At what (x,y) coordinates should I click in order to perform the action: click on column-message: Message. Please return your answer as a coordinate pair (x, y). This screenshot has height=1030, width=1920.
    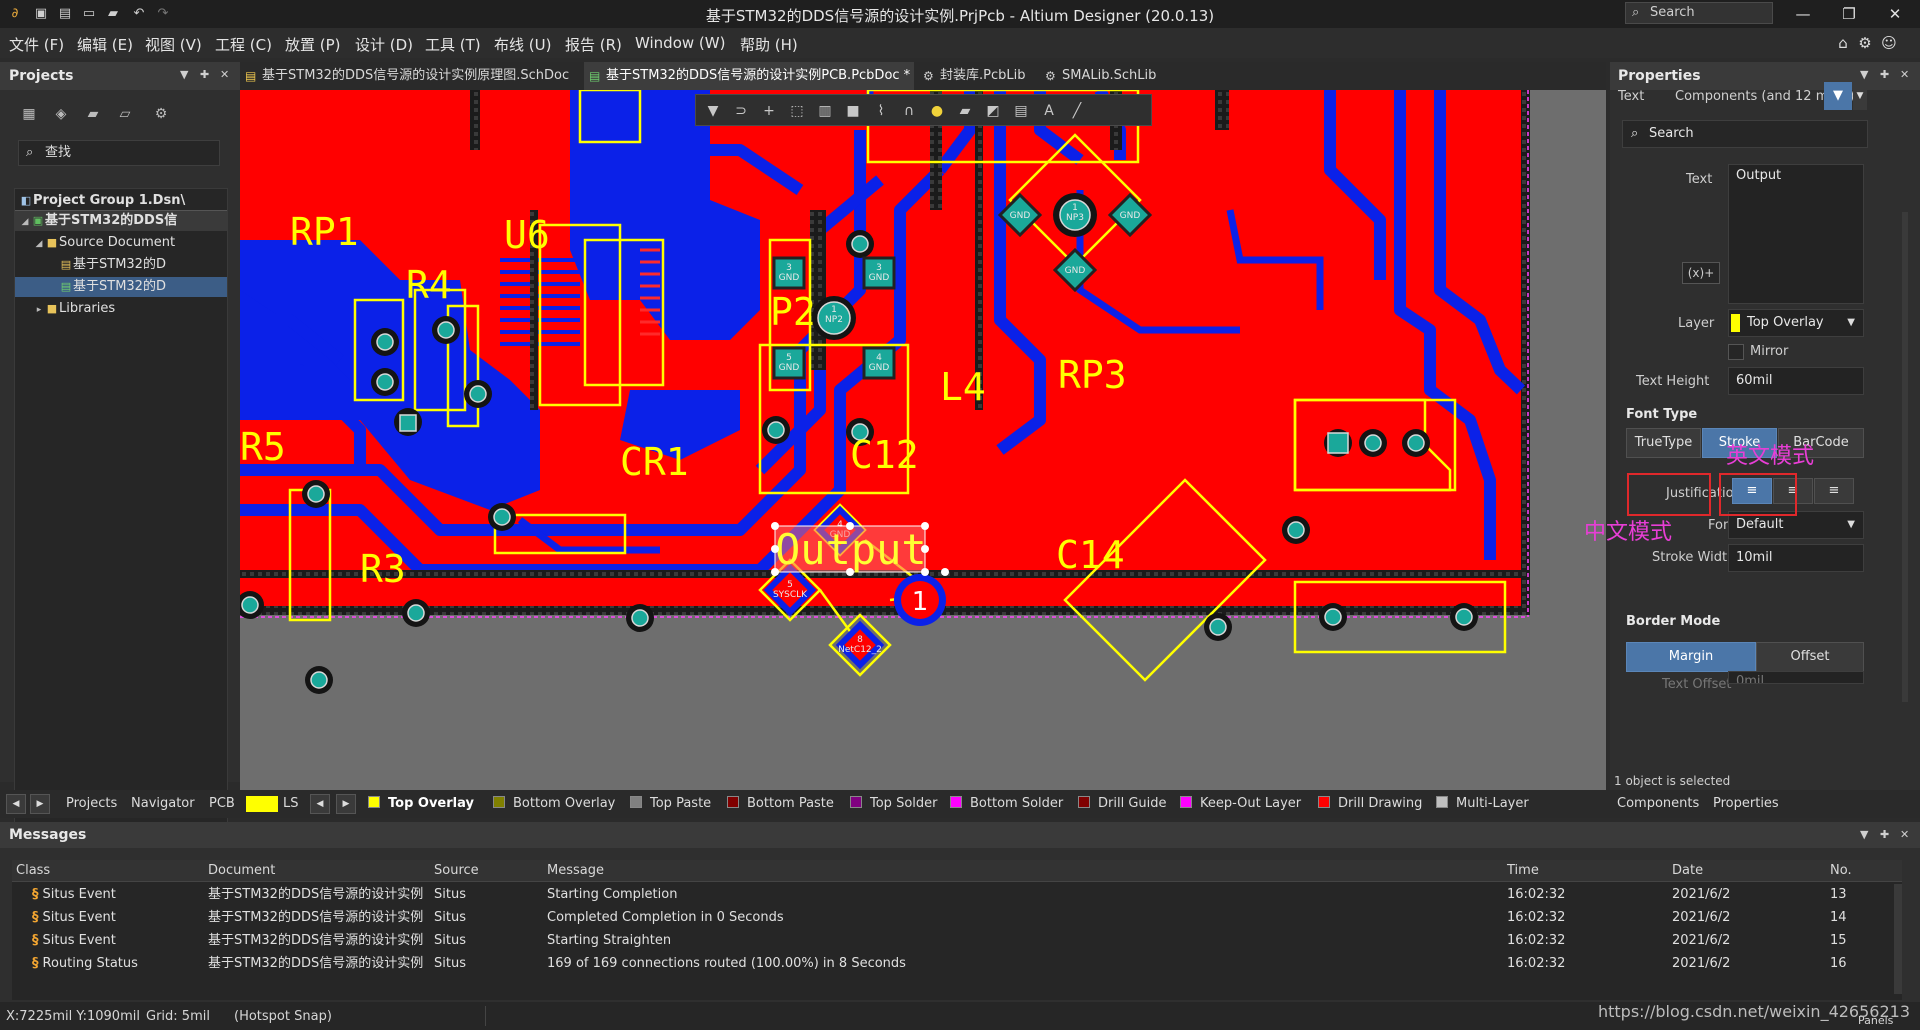
    Looking at the image, I should click on (575, 870).